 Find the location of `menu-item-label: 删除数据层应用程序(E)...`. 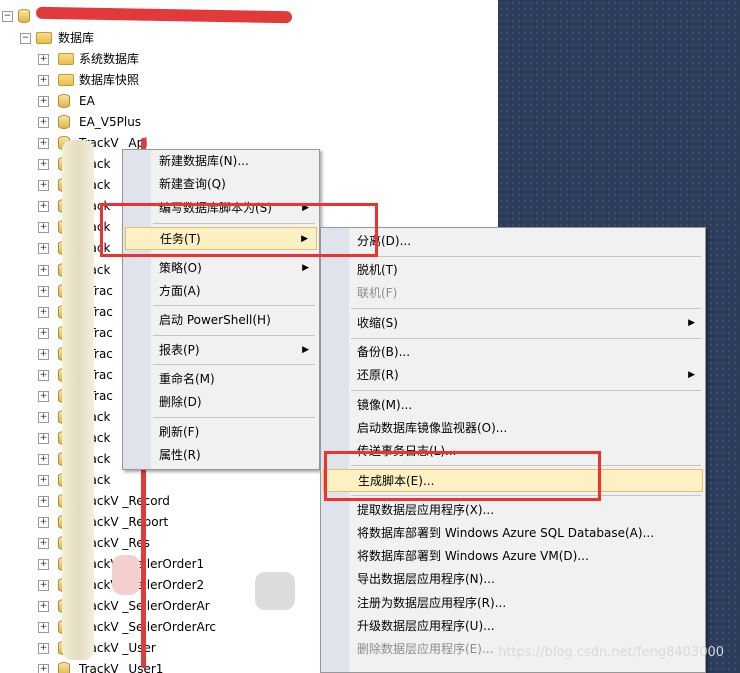

menu-item-label: 删除数据层应用程序(E)... is located at coordinates (425, 649).